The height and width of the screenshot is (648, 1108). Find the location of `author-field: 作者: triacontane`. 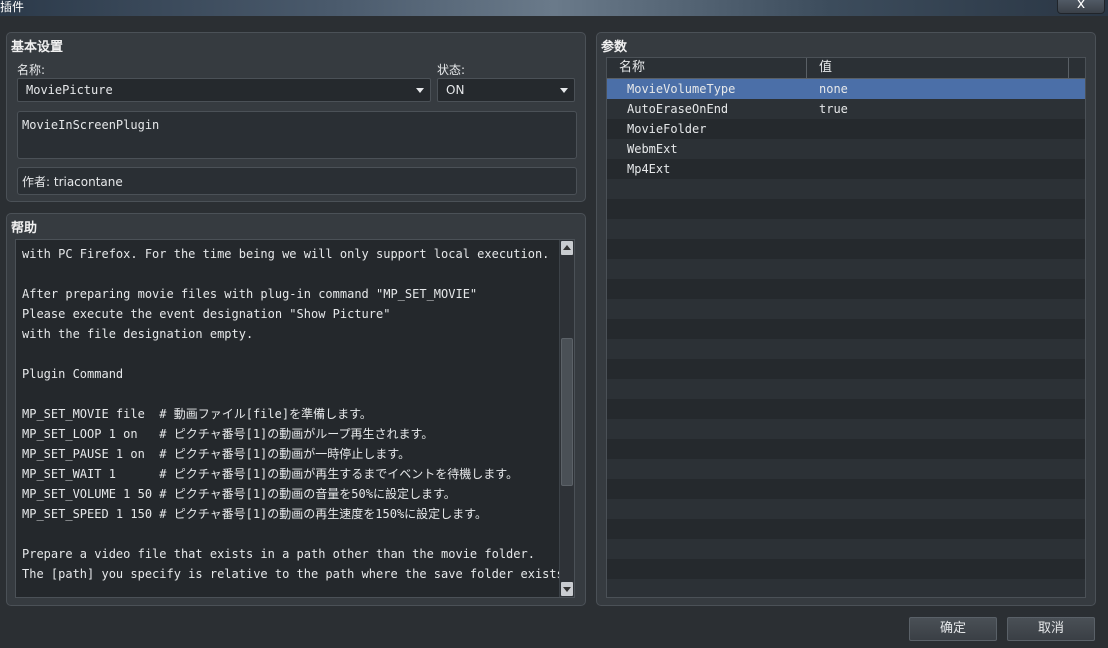

author-field: 作者: triacontane is located at coordinates (297, 181).